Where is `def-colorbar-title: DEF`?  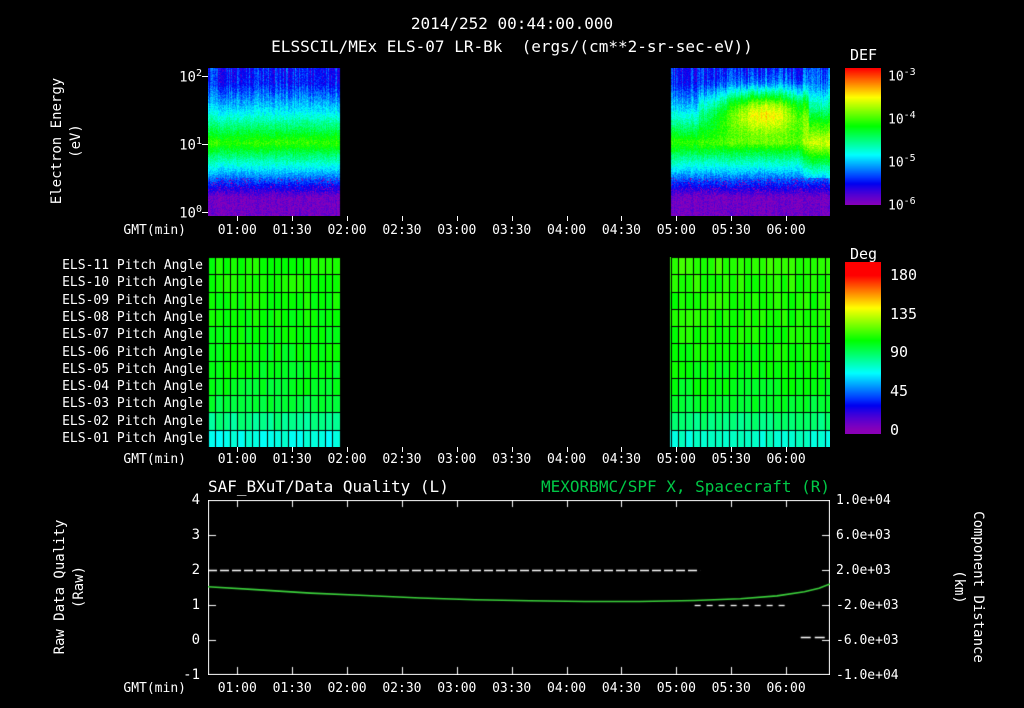
def-colorbar-title: DEF is located at coordinates (864, 55).